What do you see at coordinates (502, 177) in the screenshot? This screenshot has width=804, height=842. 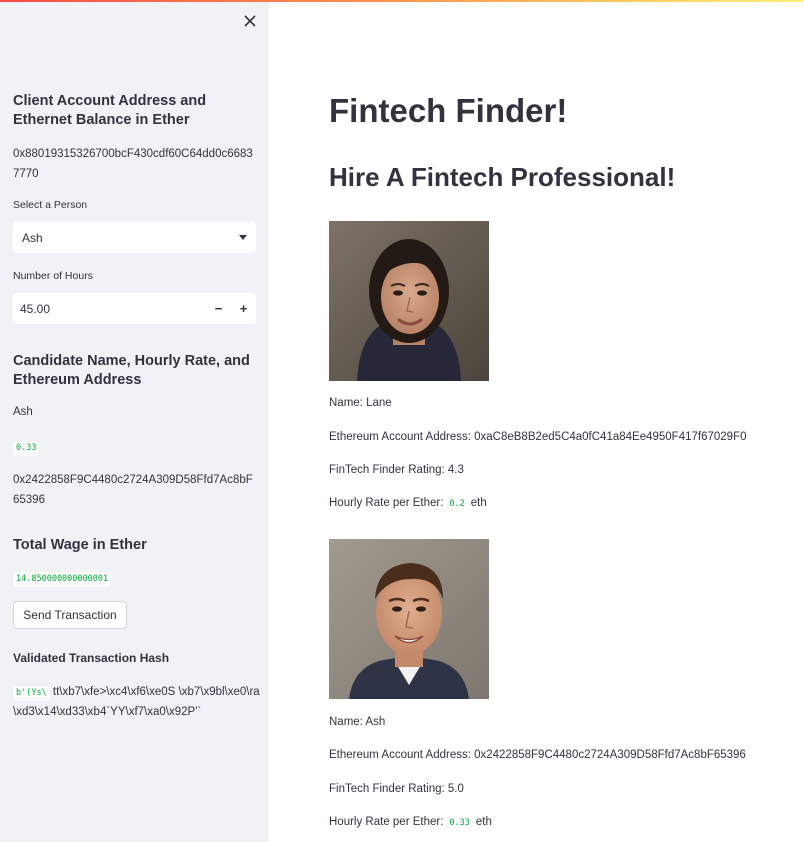 I see `page-subtitle: Hire A Fintech Professional!` at bounding box center [502, 177].